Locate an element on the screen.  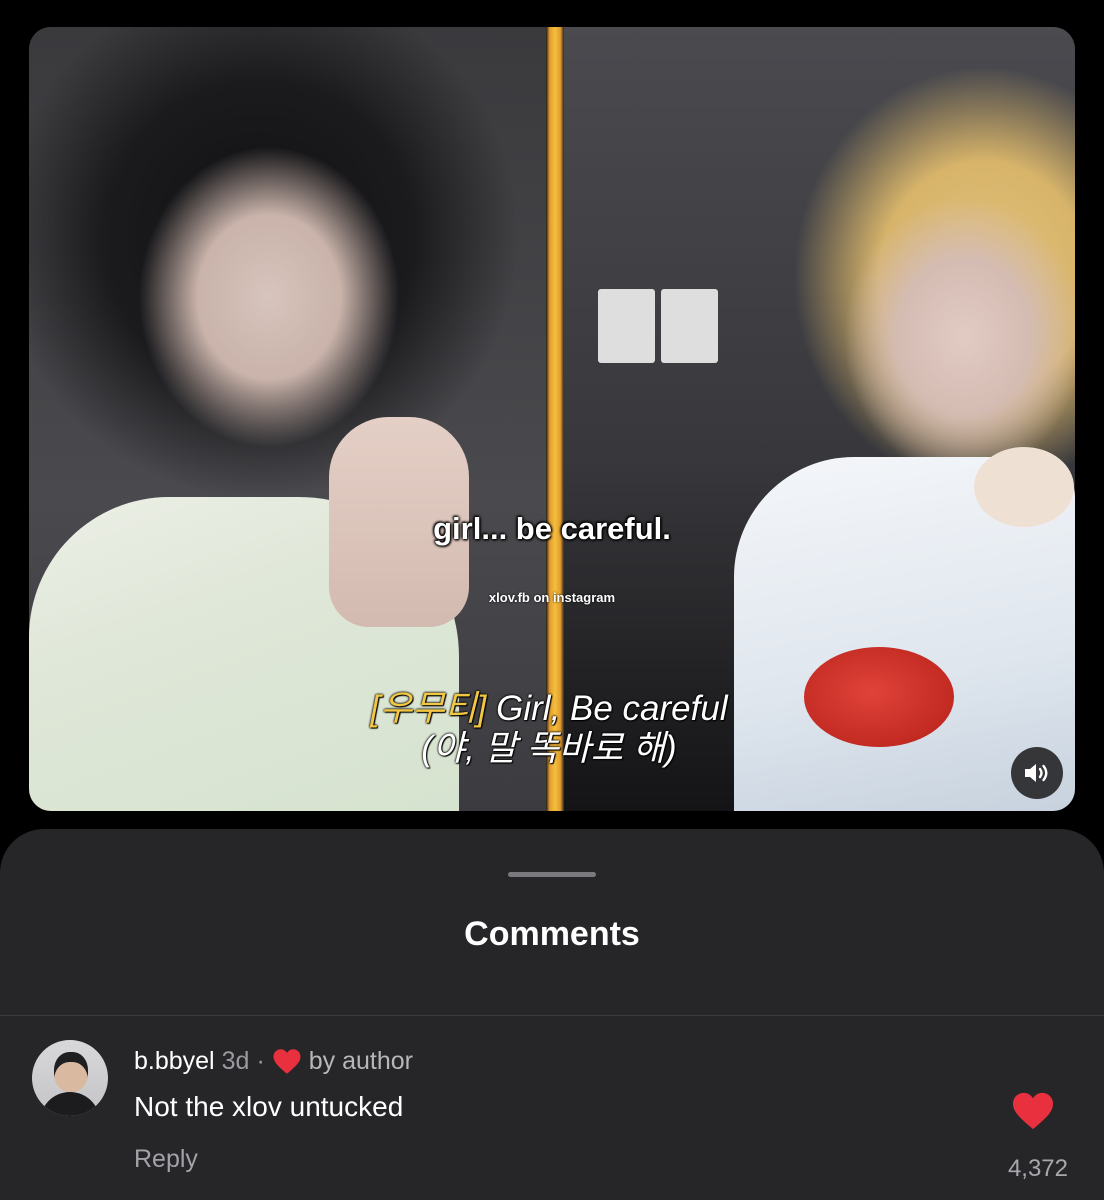
reply-button: Reply is located at coordinates (166, 1159).